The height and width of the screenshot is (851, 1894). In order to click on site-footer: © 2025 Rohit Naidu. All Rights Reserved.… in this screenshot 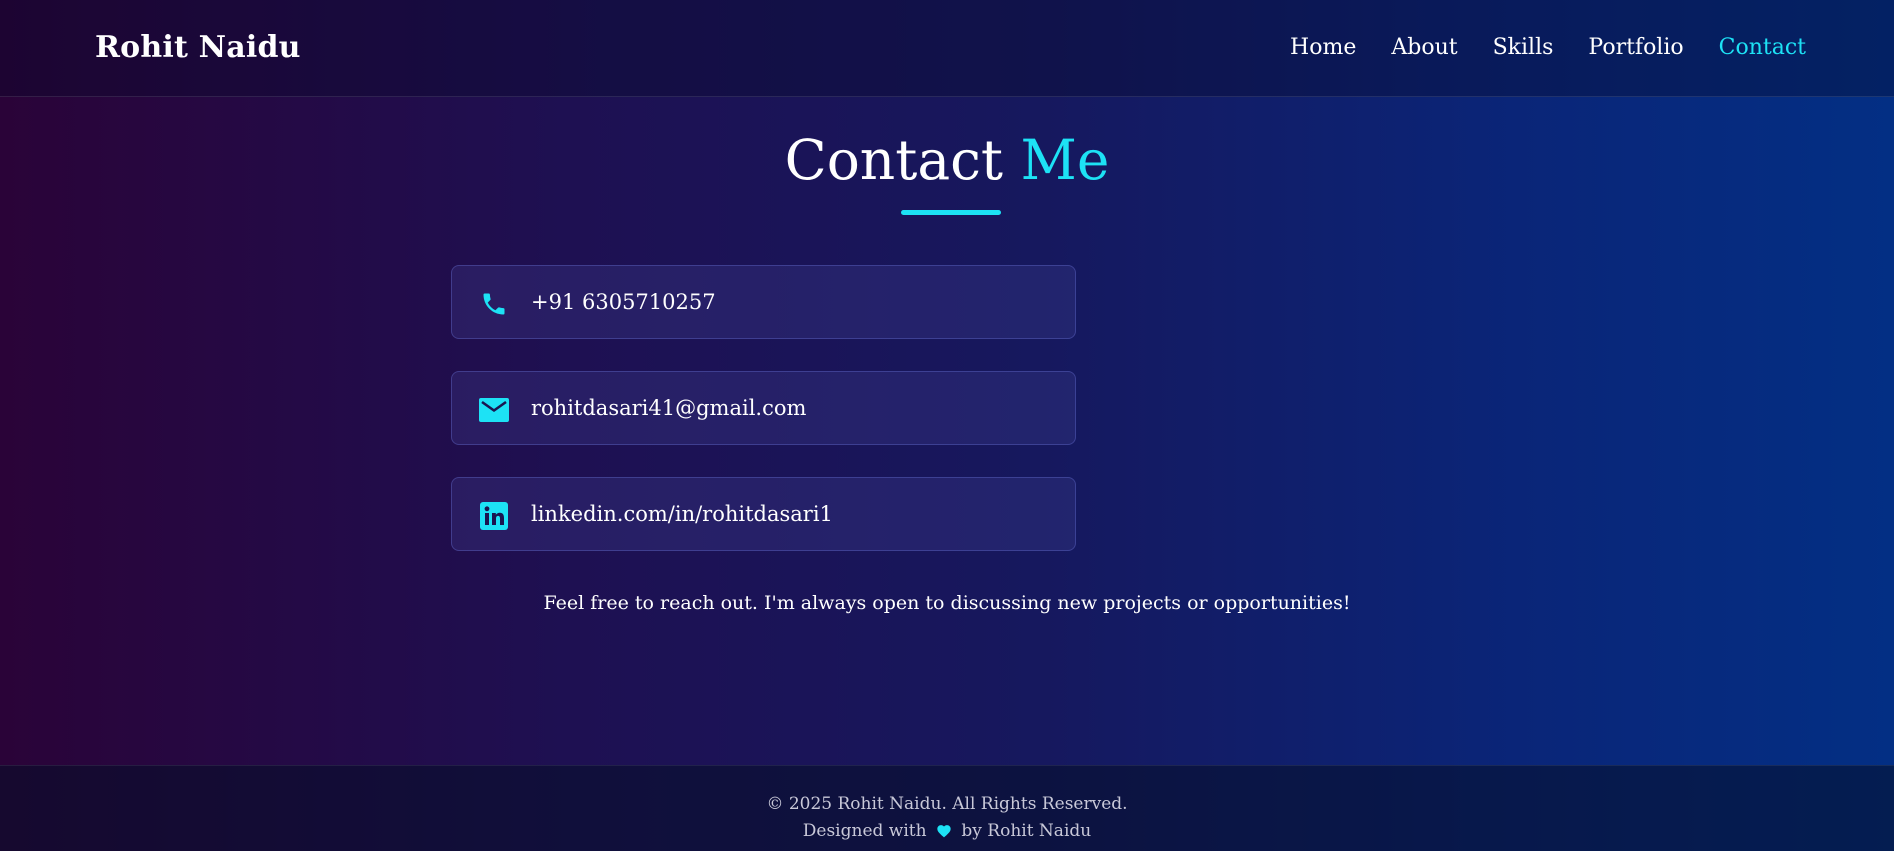, I will do `click(947, 808)`.